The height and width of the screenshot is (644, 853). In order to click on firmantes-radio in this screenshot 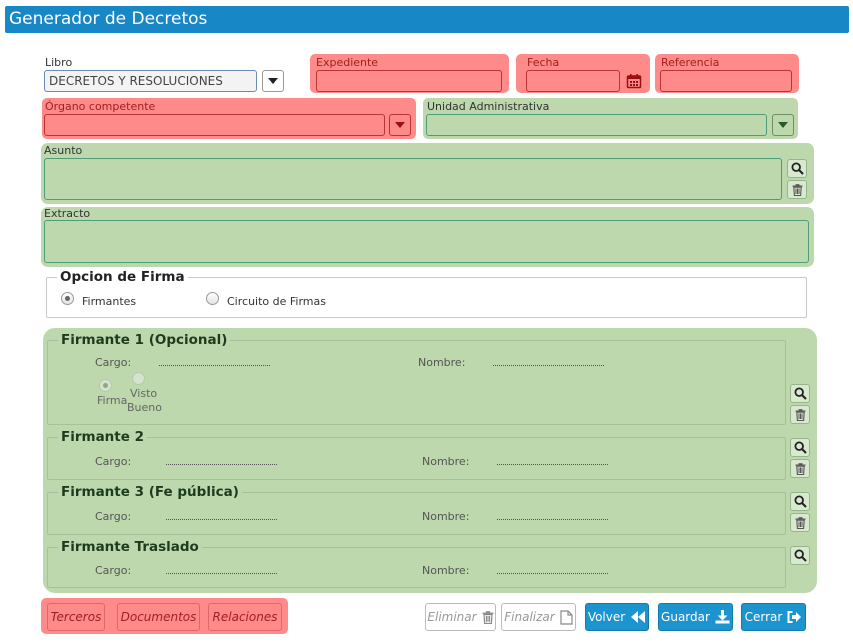, I will do `click(67, 298)`.